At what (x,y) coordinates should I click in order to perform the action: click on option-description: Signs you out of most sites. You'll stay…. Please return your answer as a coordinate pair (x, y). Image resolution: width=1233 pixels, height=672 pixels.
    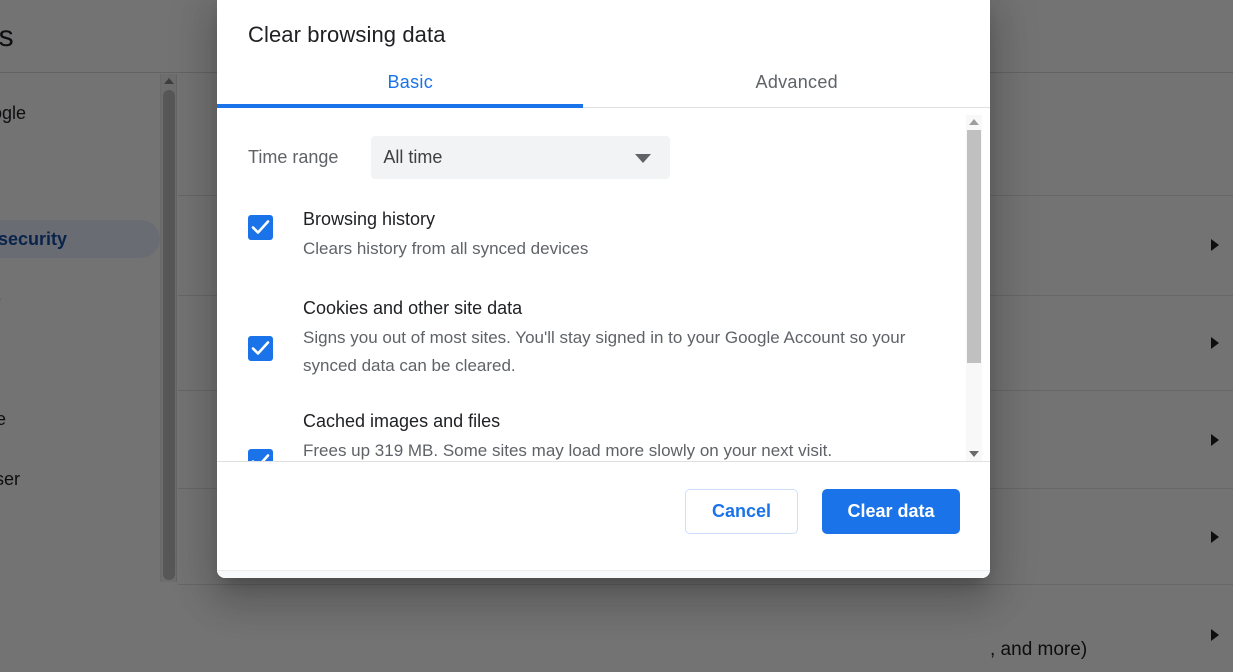
    Looking at the image, I should click on (604, 351).